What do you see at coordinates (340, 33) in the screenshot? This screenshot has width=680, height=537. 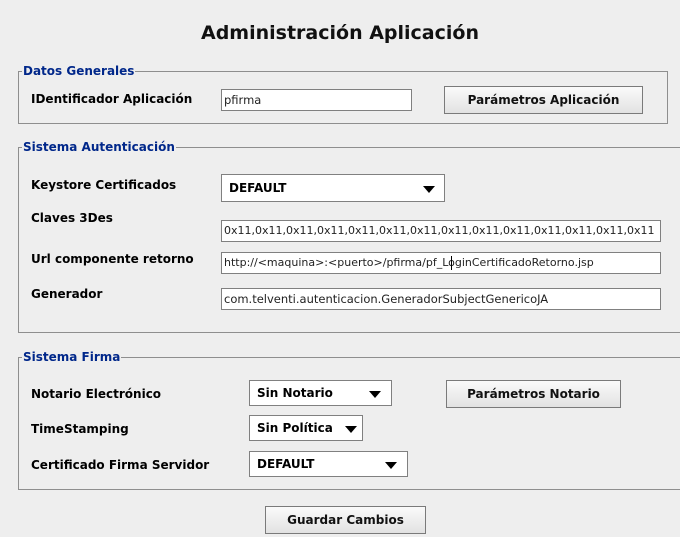 I see `window-title: Administración Aplicación` at bounding box center [340, 33].